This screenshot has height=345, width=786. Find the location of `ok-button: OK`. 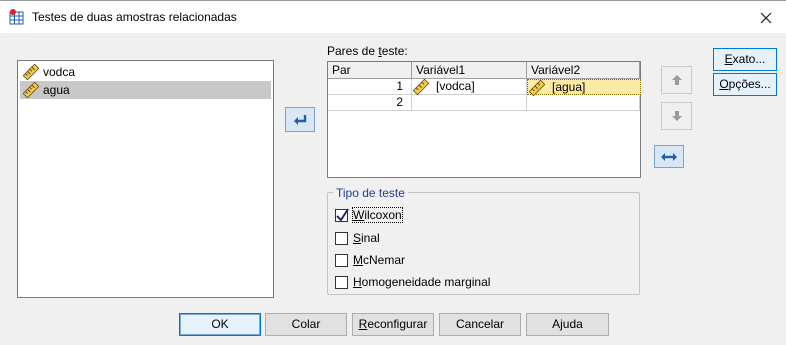

ok-button: OK is located at coordinates (220, 324).